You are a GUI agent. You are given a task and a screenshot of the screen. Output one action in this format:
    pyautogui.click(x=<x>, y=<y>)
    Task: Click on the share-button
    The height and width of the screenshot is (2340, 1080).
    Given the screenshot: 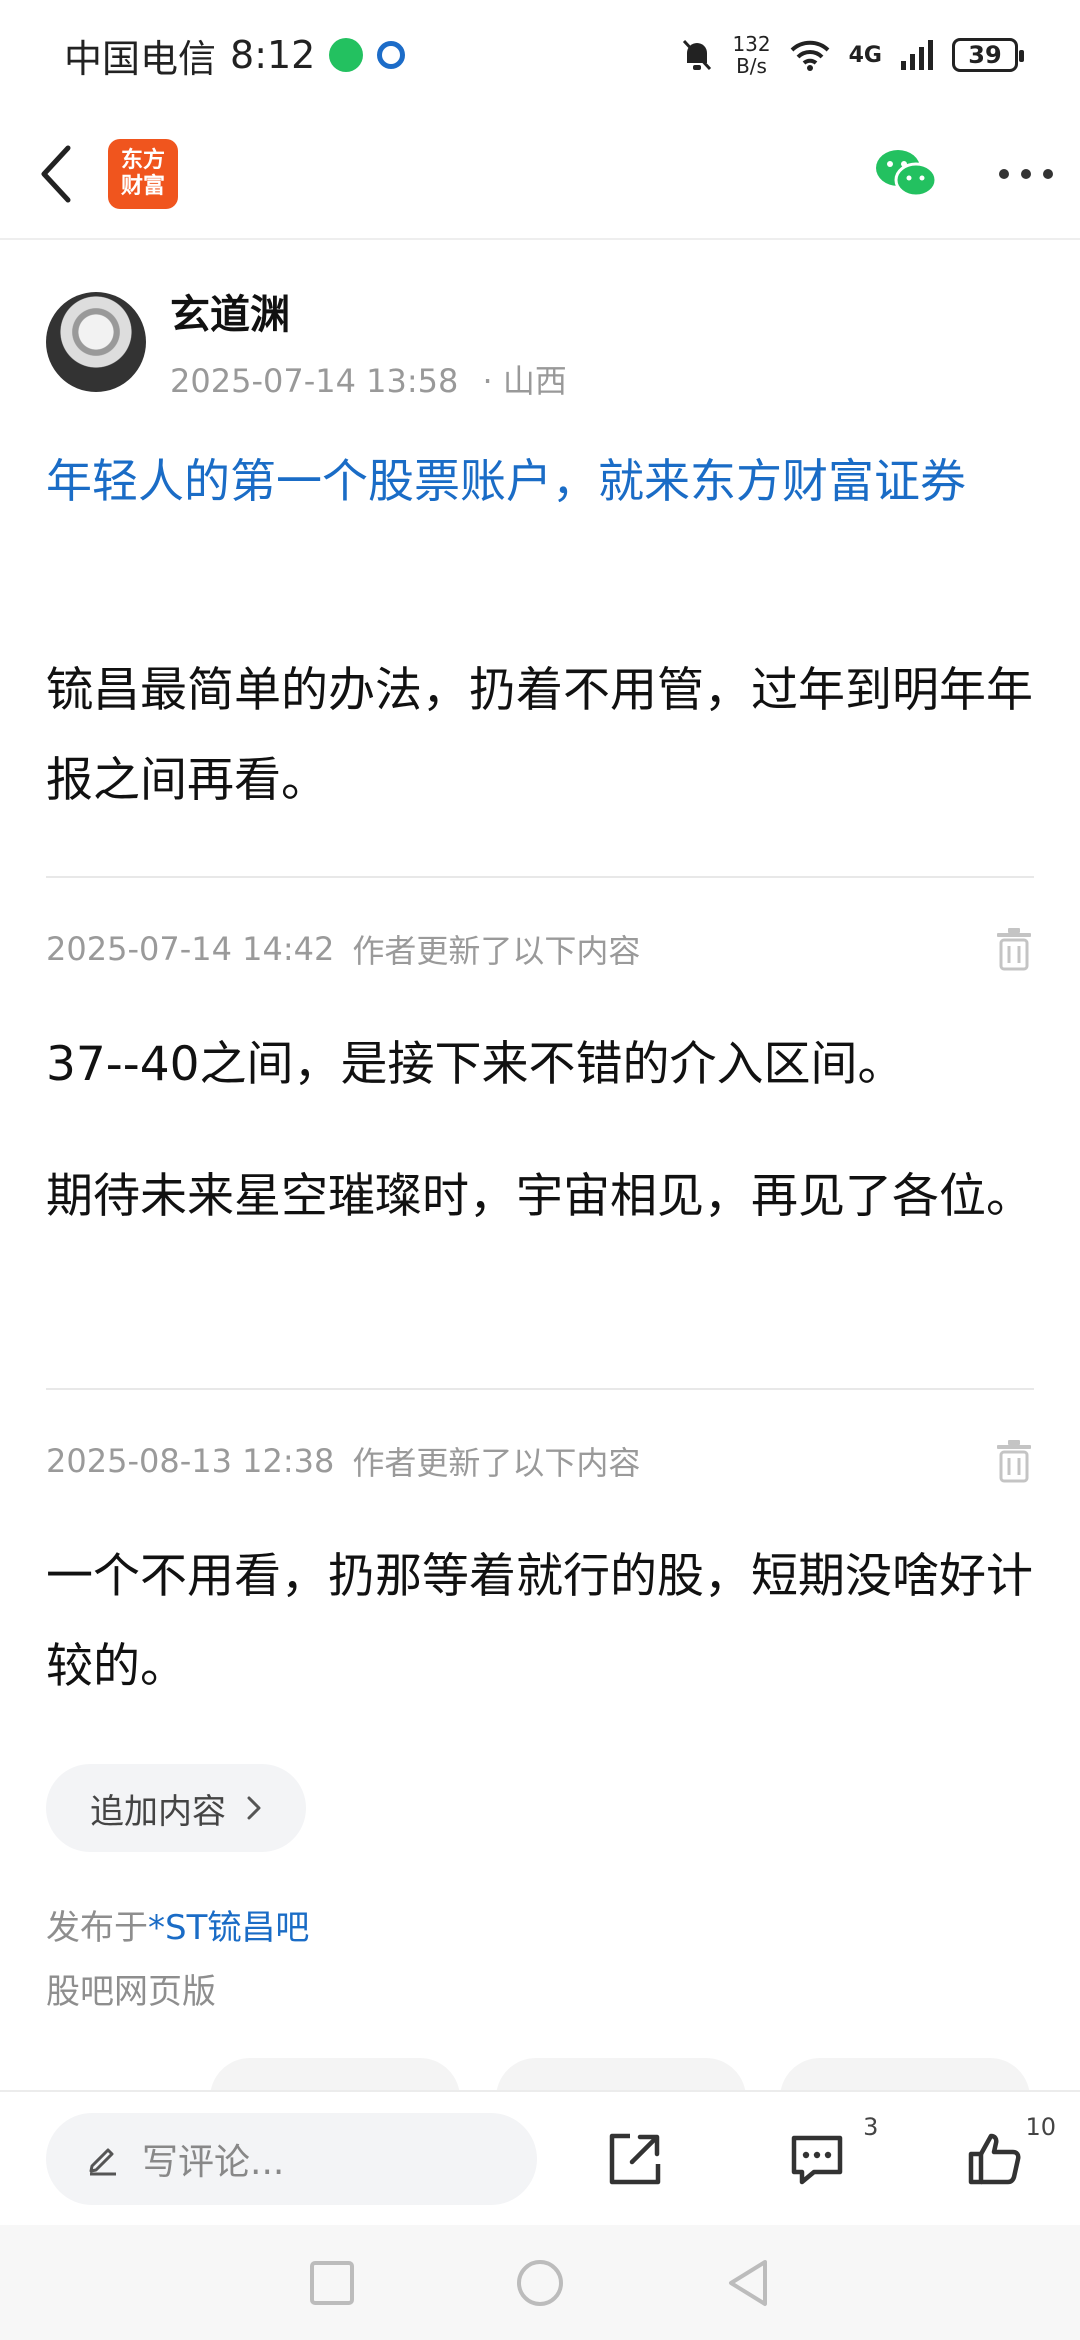 What is the action you would take?
    pyautogui.click(x=635, y=2159)
    